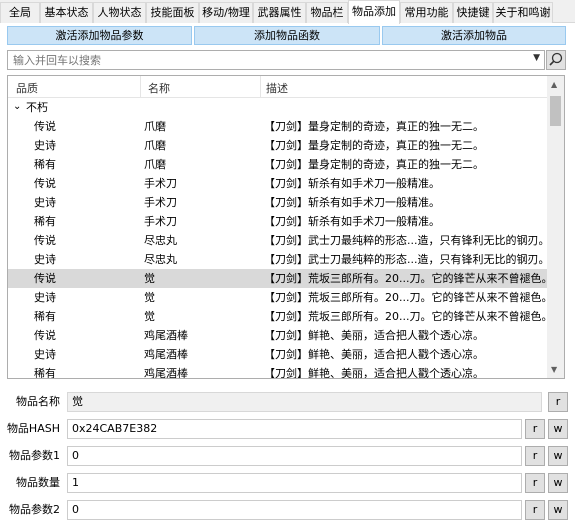 This screenshot has width=575, height=523. What do you see at coordinates (558, 456) in the screenshot?
I see `param1-write-button: w` at bounding box center [558, 456].